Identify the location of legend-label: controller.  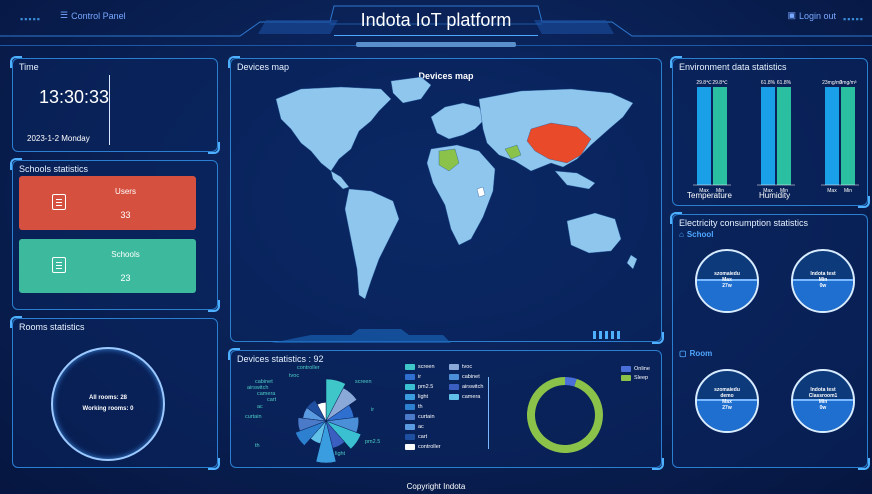
(429, 447).